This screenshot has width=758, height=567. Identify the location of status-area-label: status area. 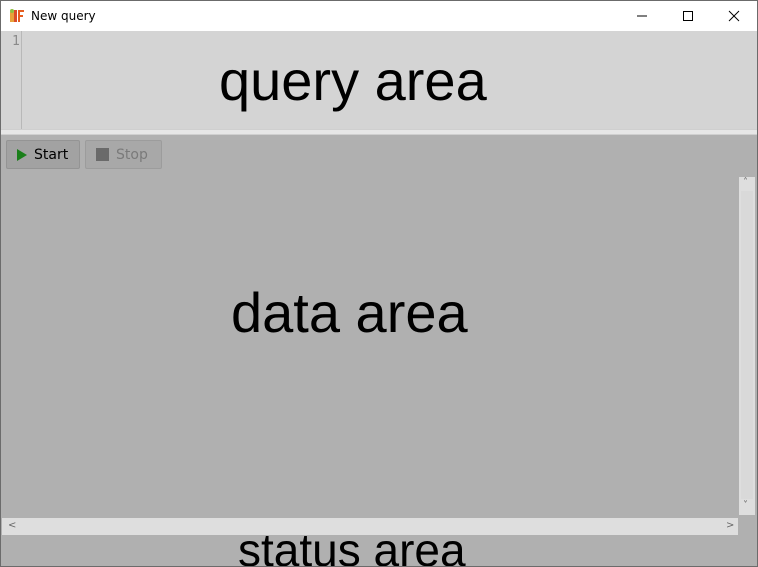
(352, 545).